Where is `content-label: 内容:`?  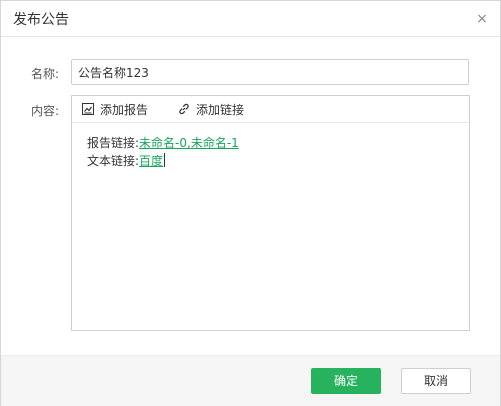
content-label: 内容: is located at coordinates (45, 111).